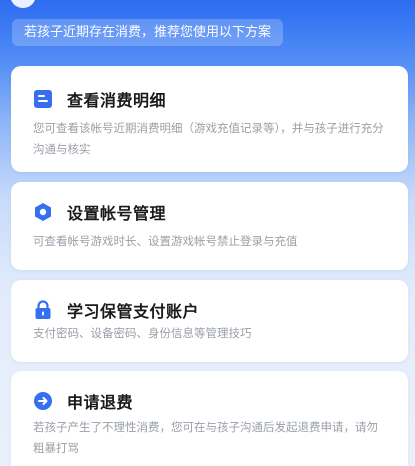 This screenshot has width=415, height=466. Describe the element at coordinates (117, 100) in the screenshot. I see `card-title: 查看消费明细` at that location.